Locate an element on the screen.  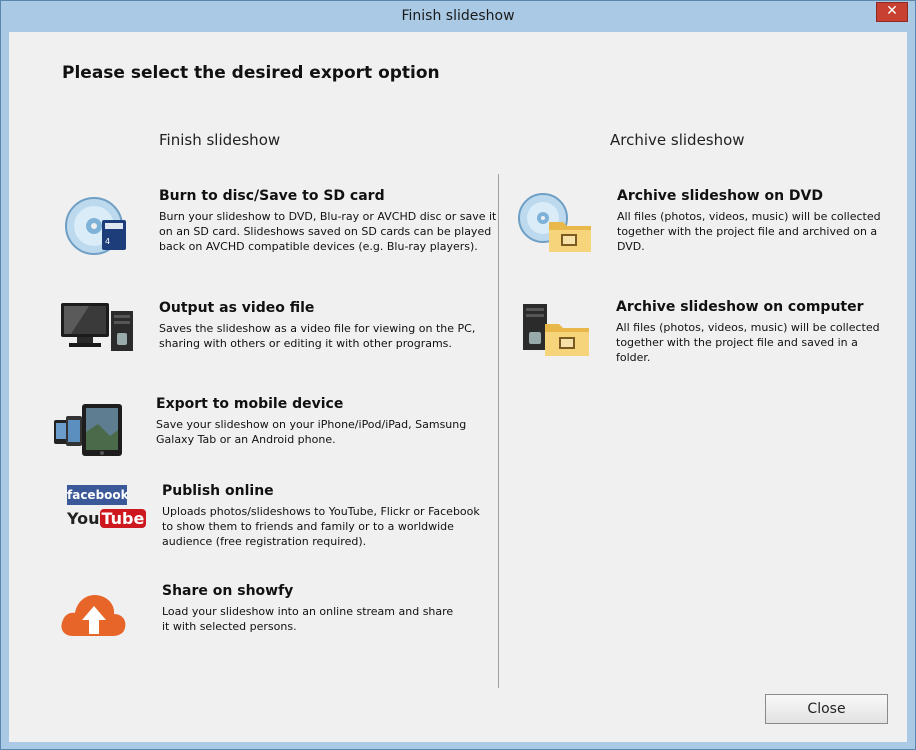
facebook-logo: facebook is located at coordinates (98, 495).